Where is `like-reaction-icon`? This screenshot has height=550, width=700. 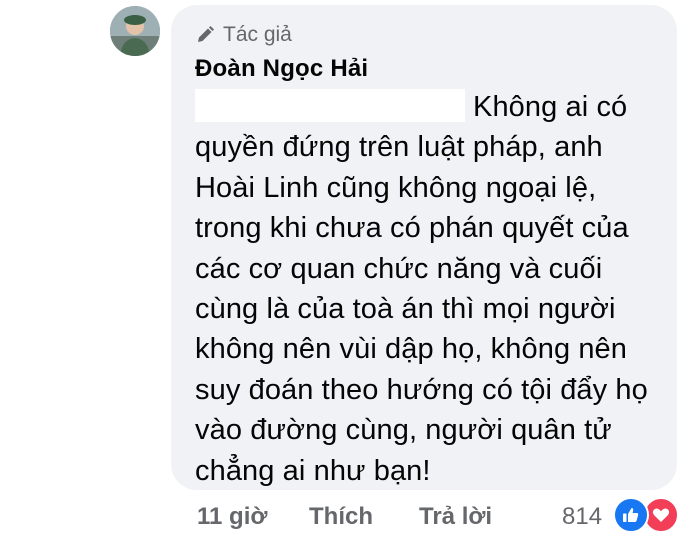 like-reaction-icon is located at coordinates (631, 515).